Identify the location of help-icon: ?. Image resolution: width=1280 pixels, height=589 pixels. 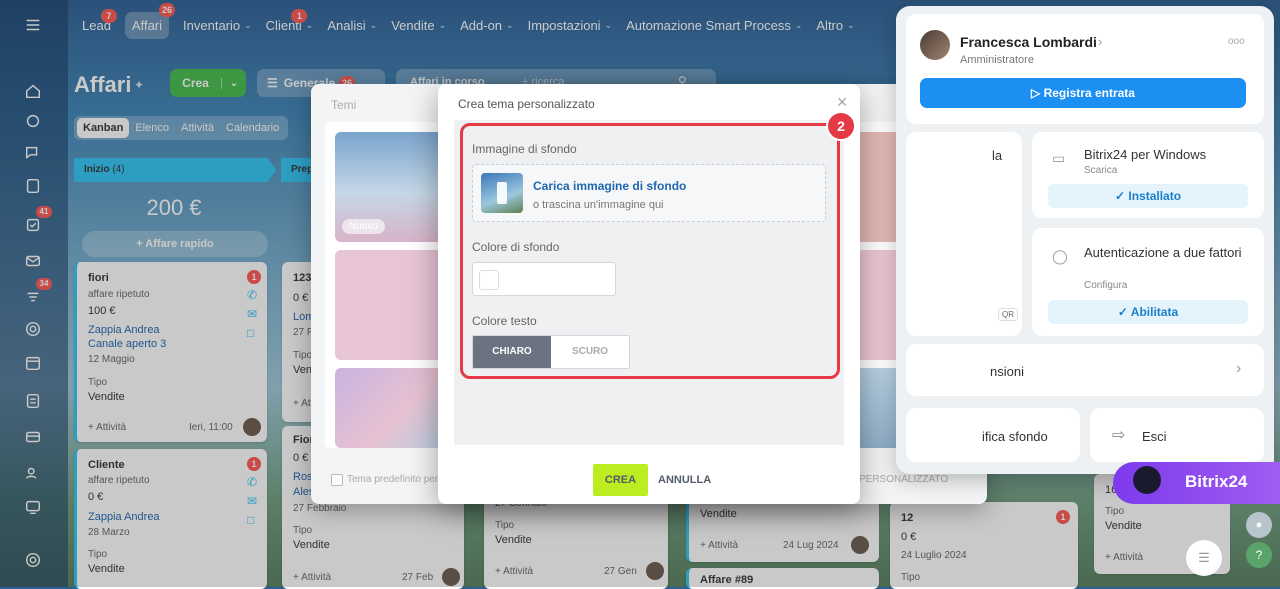
(1259, 555).